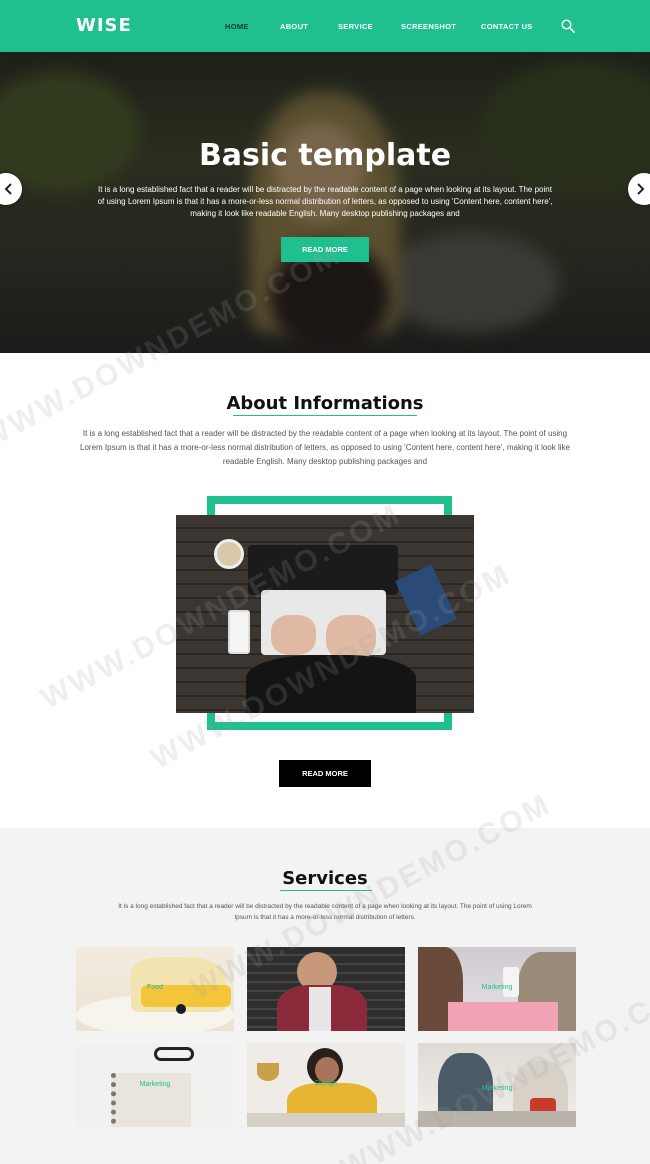  Describe the element at coordinates (325, 403) in the screenshot. I see `about-title: About Informations` at that location.